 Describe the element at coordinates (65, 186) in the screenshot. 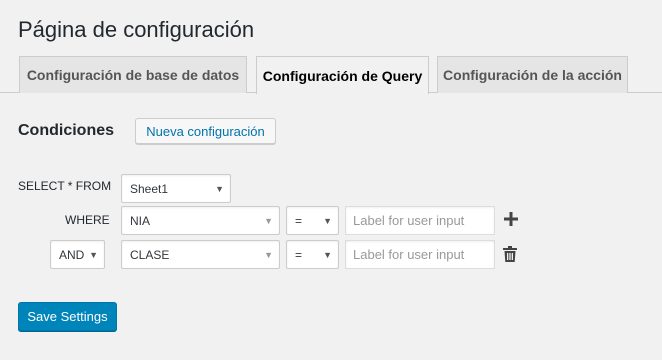

I see `select-from-label: SELECT * FROM` at that location.